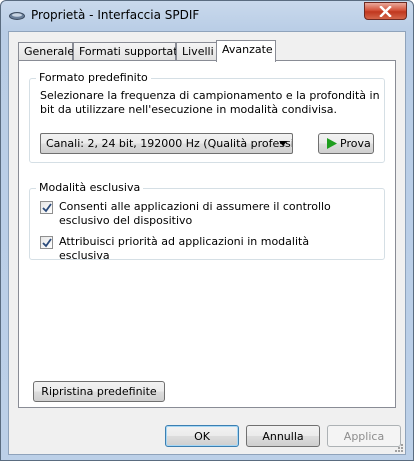  I want to click on tab-label: Livelli, so click(198, 51).